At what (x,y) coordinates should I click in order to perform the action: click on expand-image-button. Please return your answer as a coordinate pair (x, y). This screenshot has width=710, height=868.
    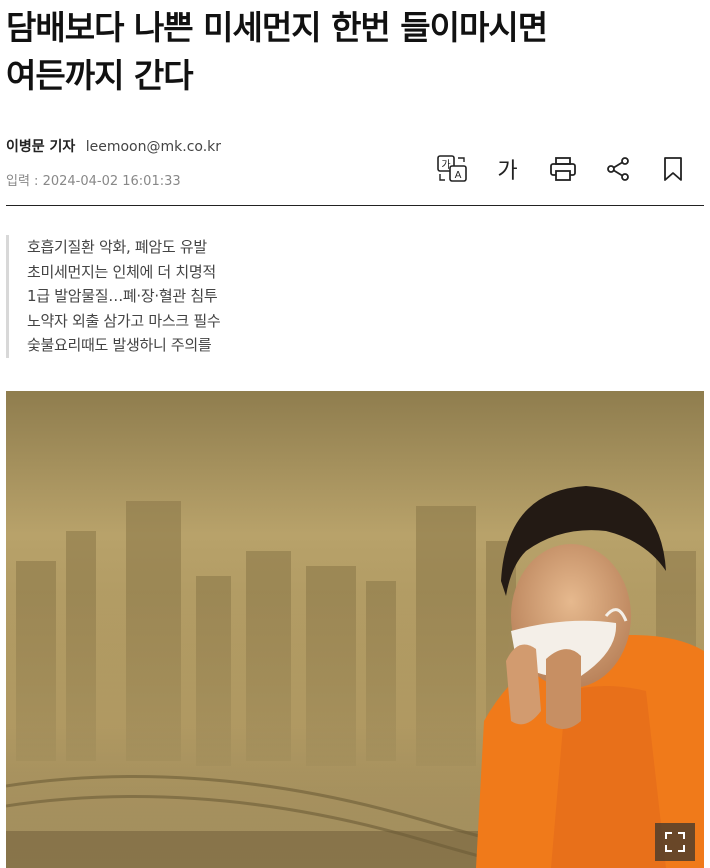
    Looking at the image, I should click on (675, 842).